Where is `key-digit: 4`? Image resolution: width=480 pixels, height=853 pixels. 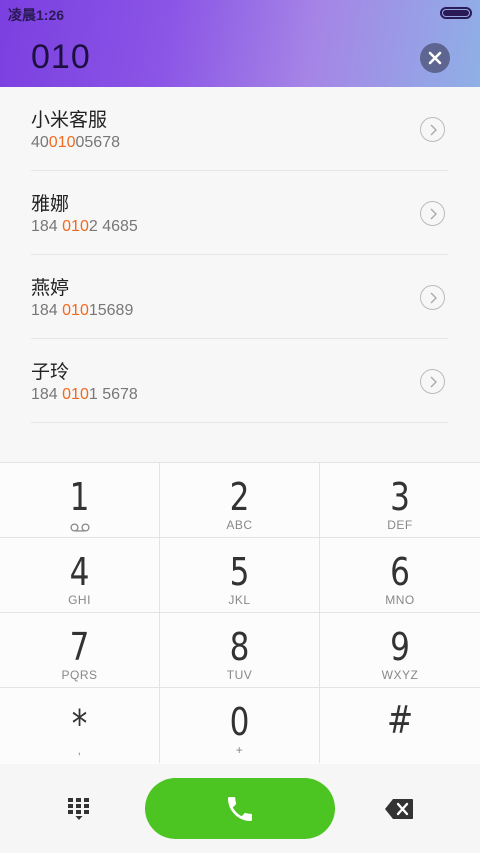 key-digit: 4 is located at coordinates (79, 572).